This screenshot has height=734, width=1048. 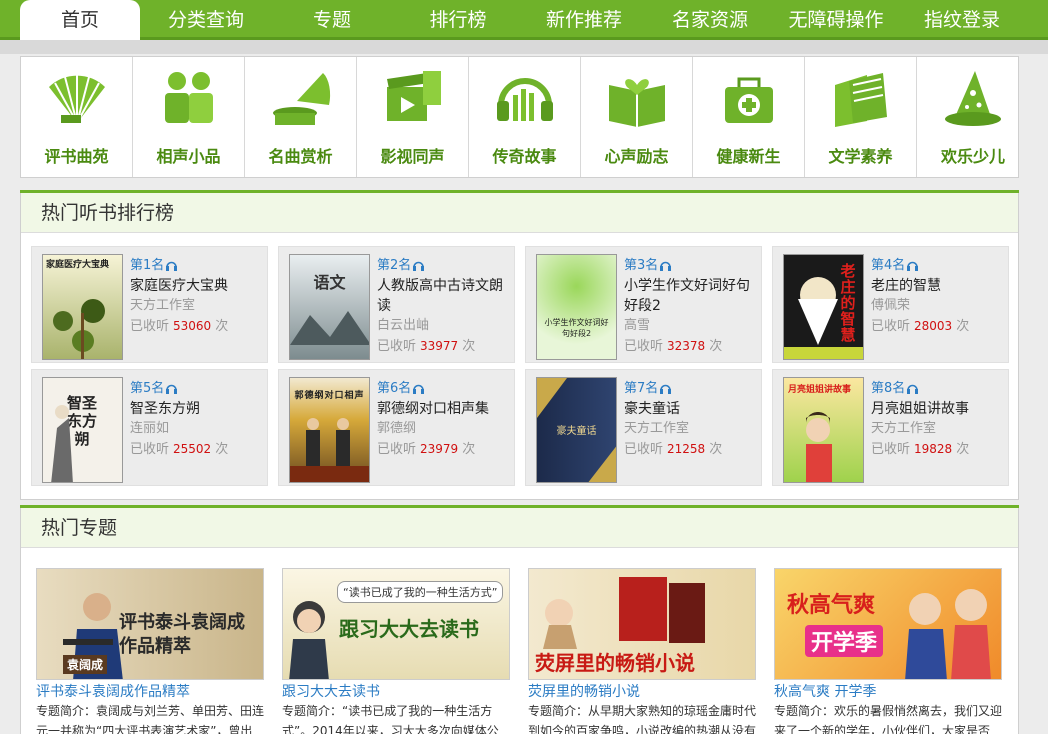 What do you see at coordinates (332, 20) in the screenshot?
I see `nav-tab-topics: 专题` at bounding box center [332, 20].